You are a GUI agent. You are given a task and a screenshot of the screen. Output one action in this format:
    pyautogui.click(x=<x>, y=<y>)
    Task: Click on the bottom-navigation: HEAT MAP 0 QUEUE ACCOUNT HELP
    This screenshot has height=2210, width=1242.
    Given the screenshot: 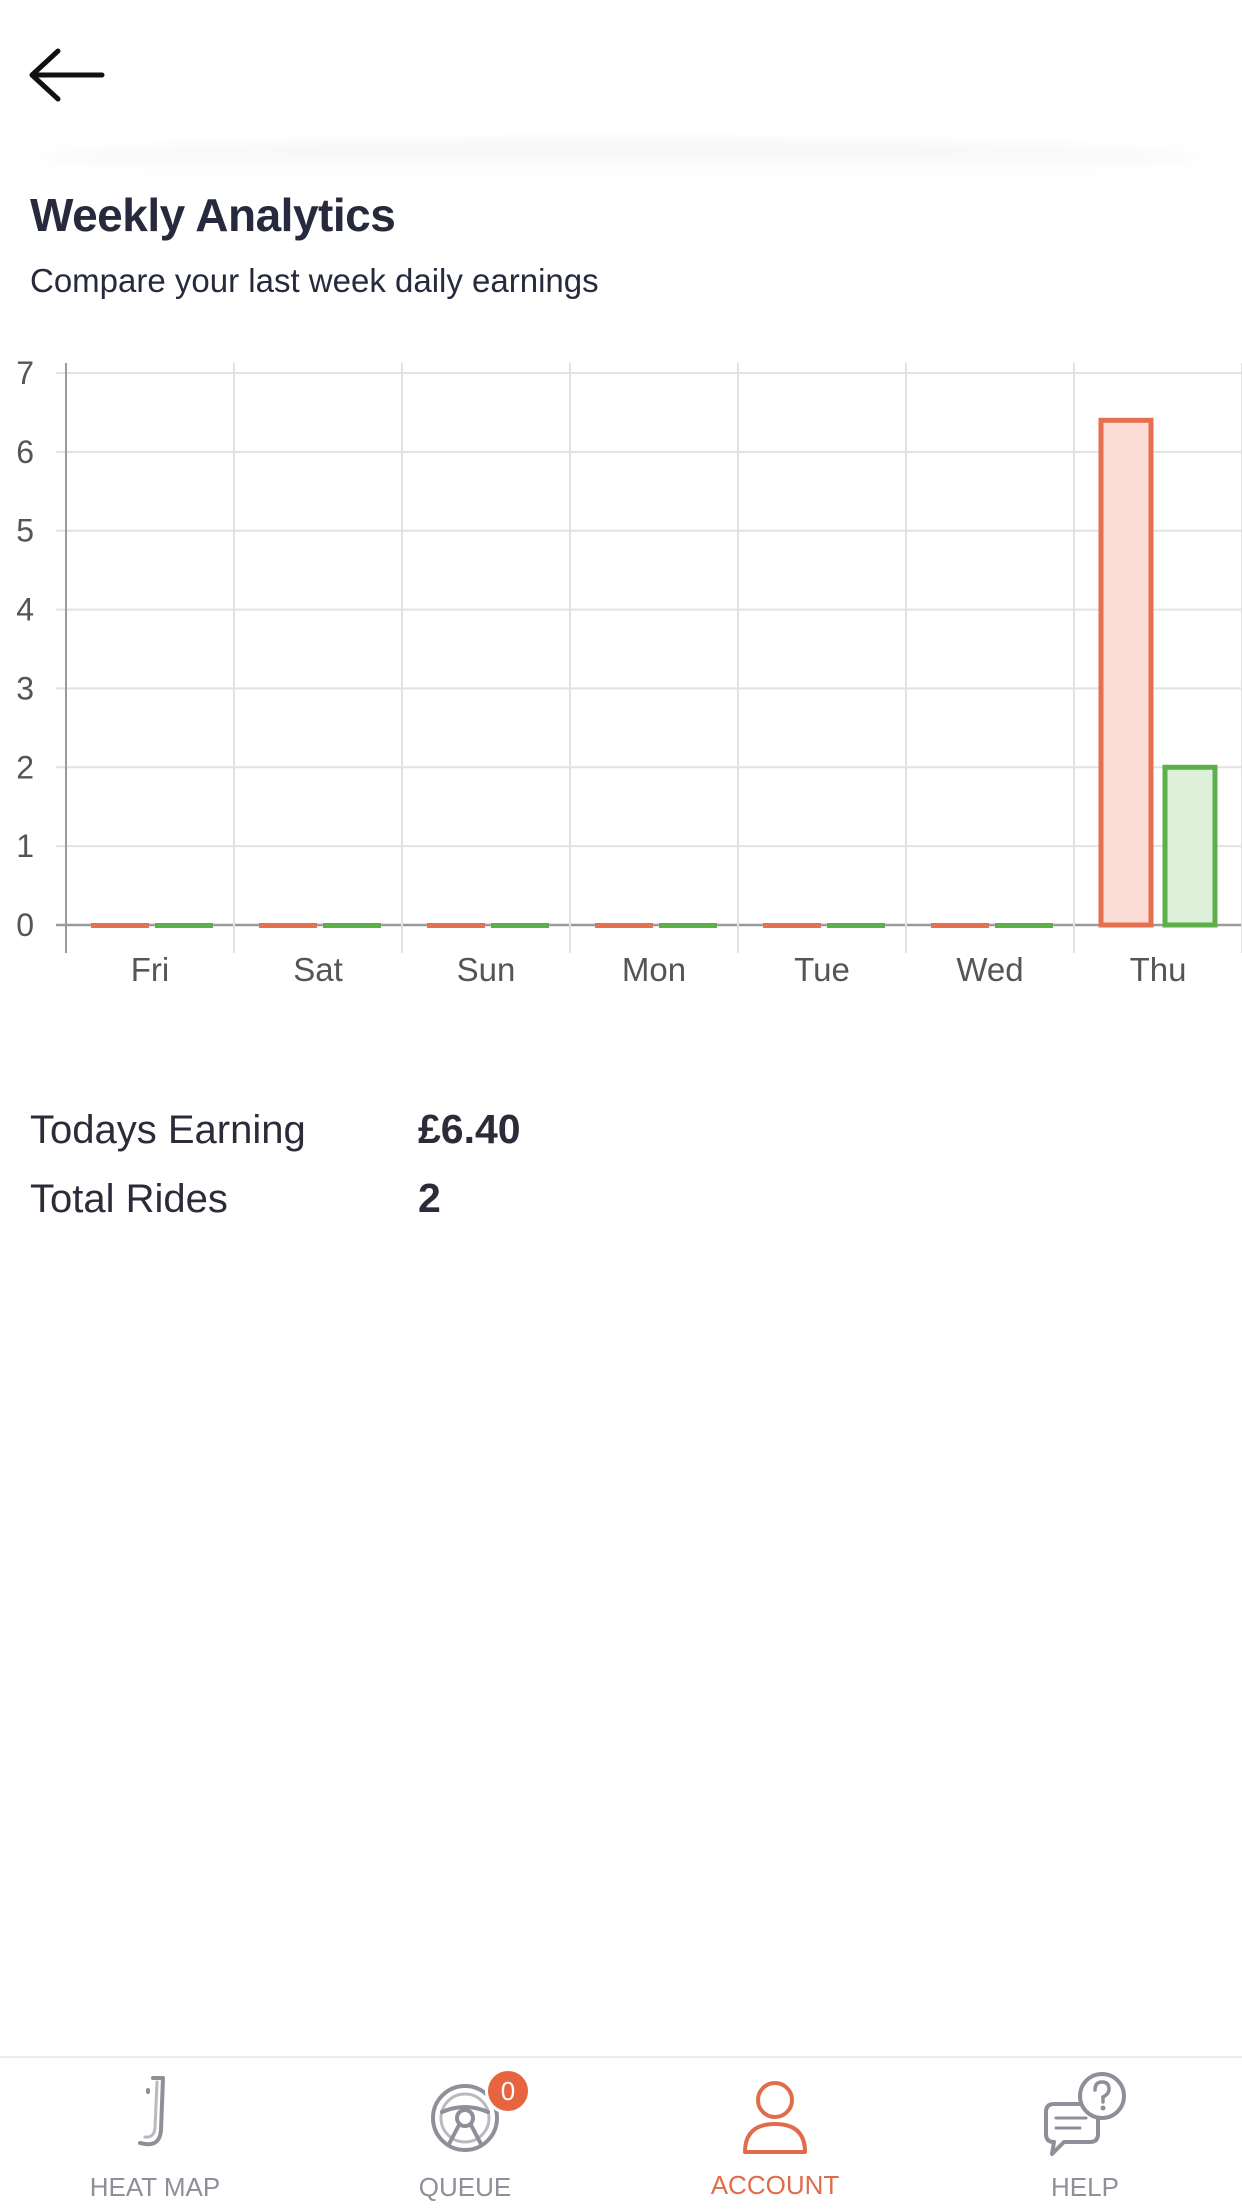 What is the action you would take?
    pyautogui.click(x=621, y=2133)
    